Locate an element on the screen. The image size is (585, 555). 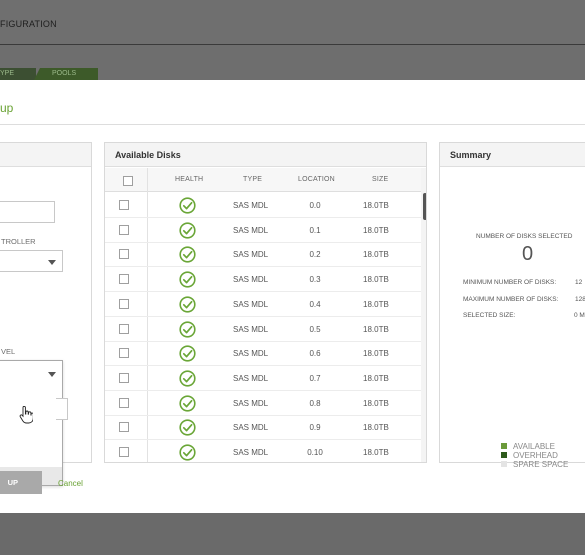
group-name-input is located at coordinates (27, 212).